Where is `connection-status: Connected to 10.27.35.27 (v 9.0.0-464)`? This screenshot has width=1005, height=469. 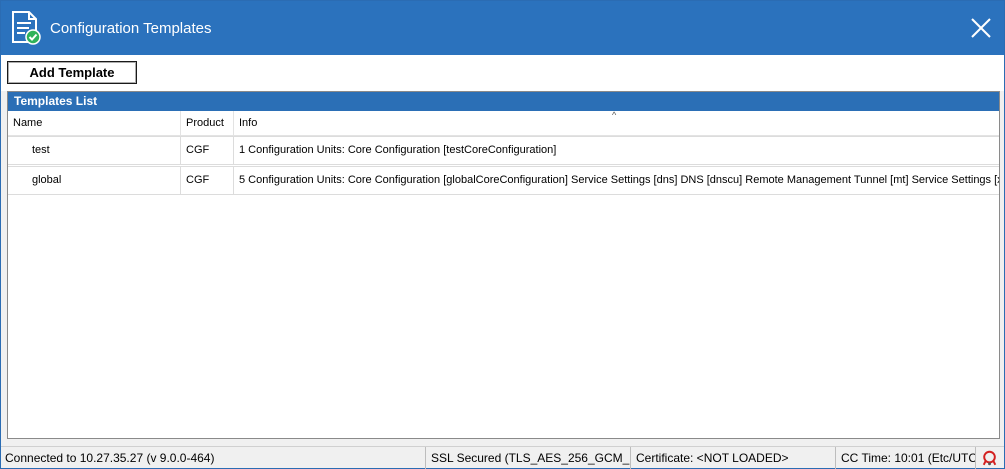
connection-status: Connected to 10.27.35.27 (v 9.0.0-464) is located at coordinates (110, 458).